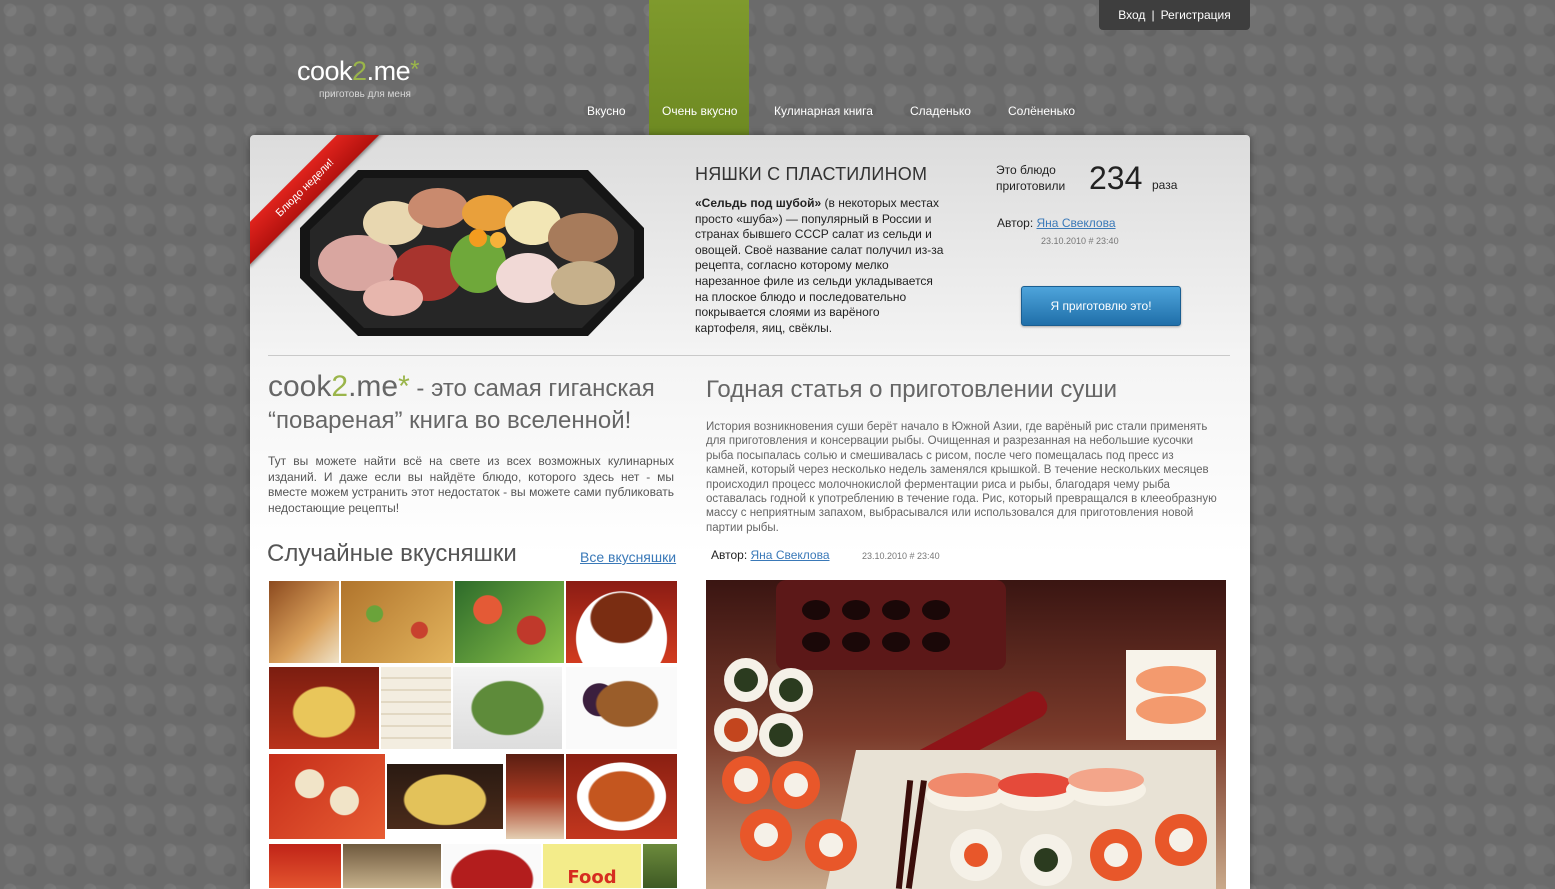 The width and height of the screenshot is (1555, 889). I want to click on promo-brand: cook2.me*, so click(339, 386).